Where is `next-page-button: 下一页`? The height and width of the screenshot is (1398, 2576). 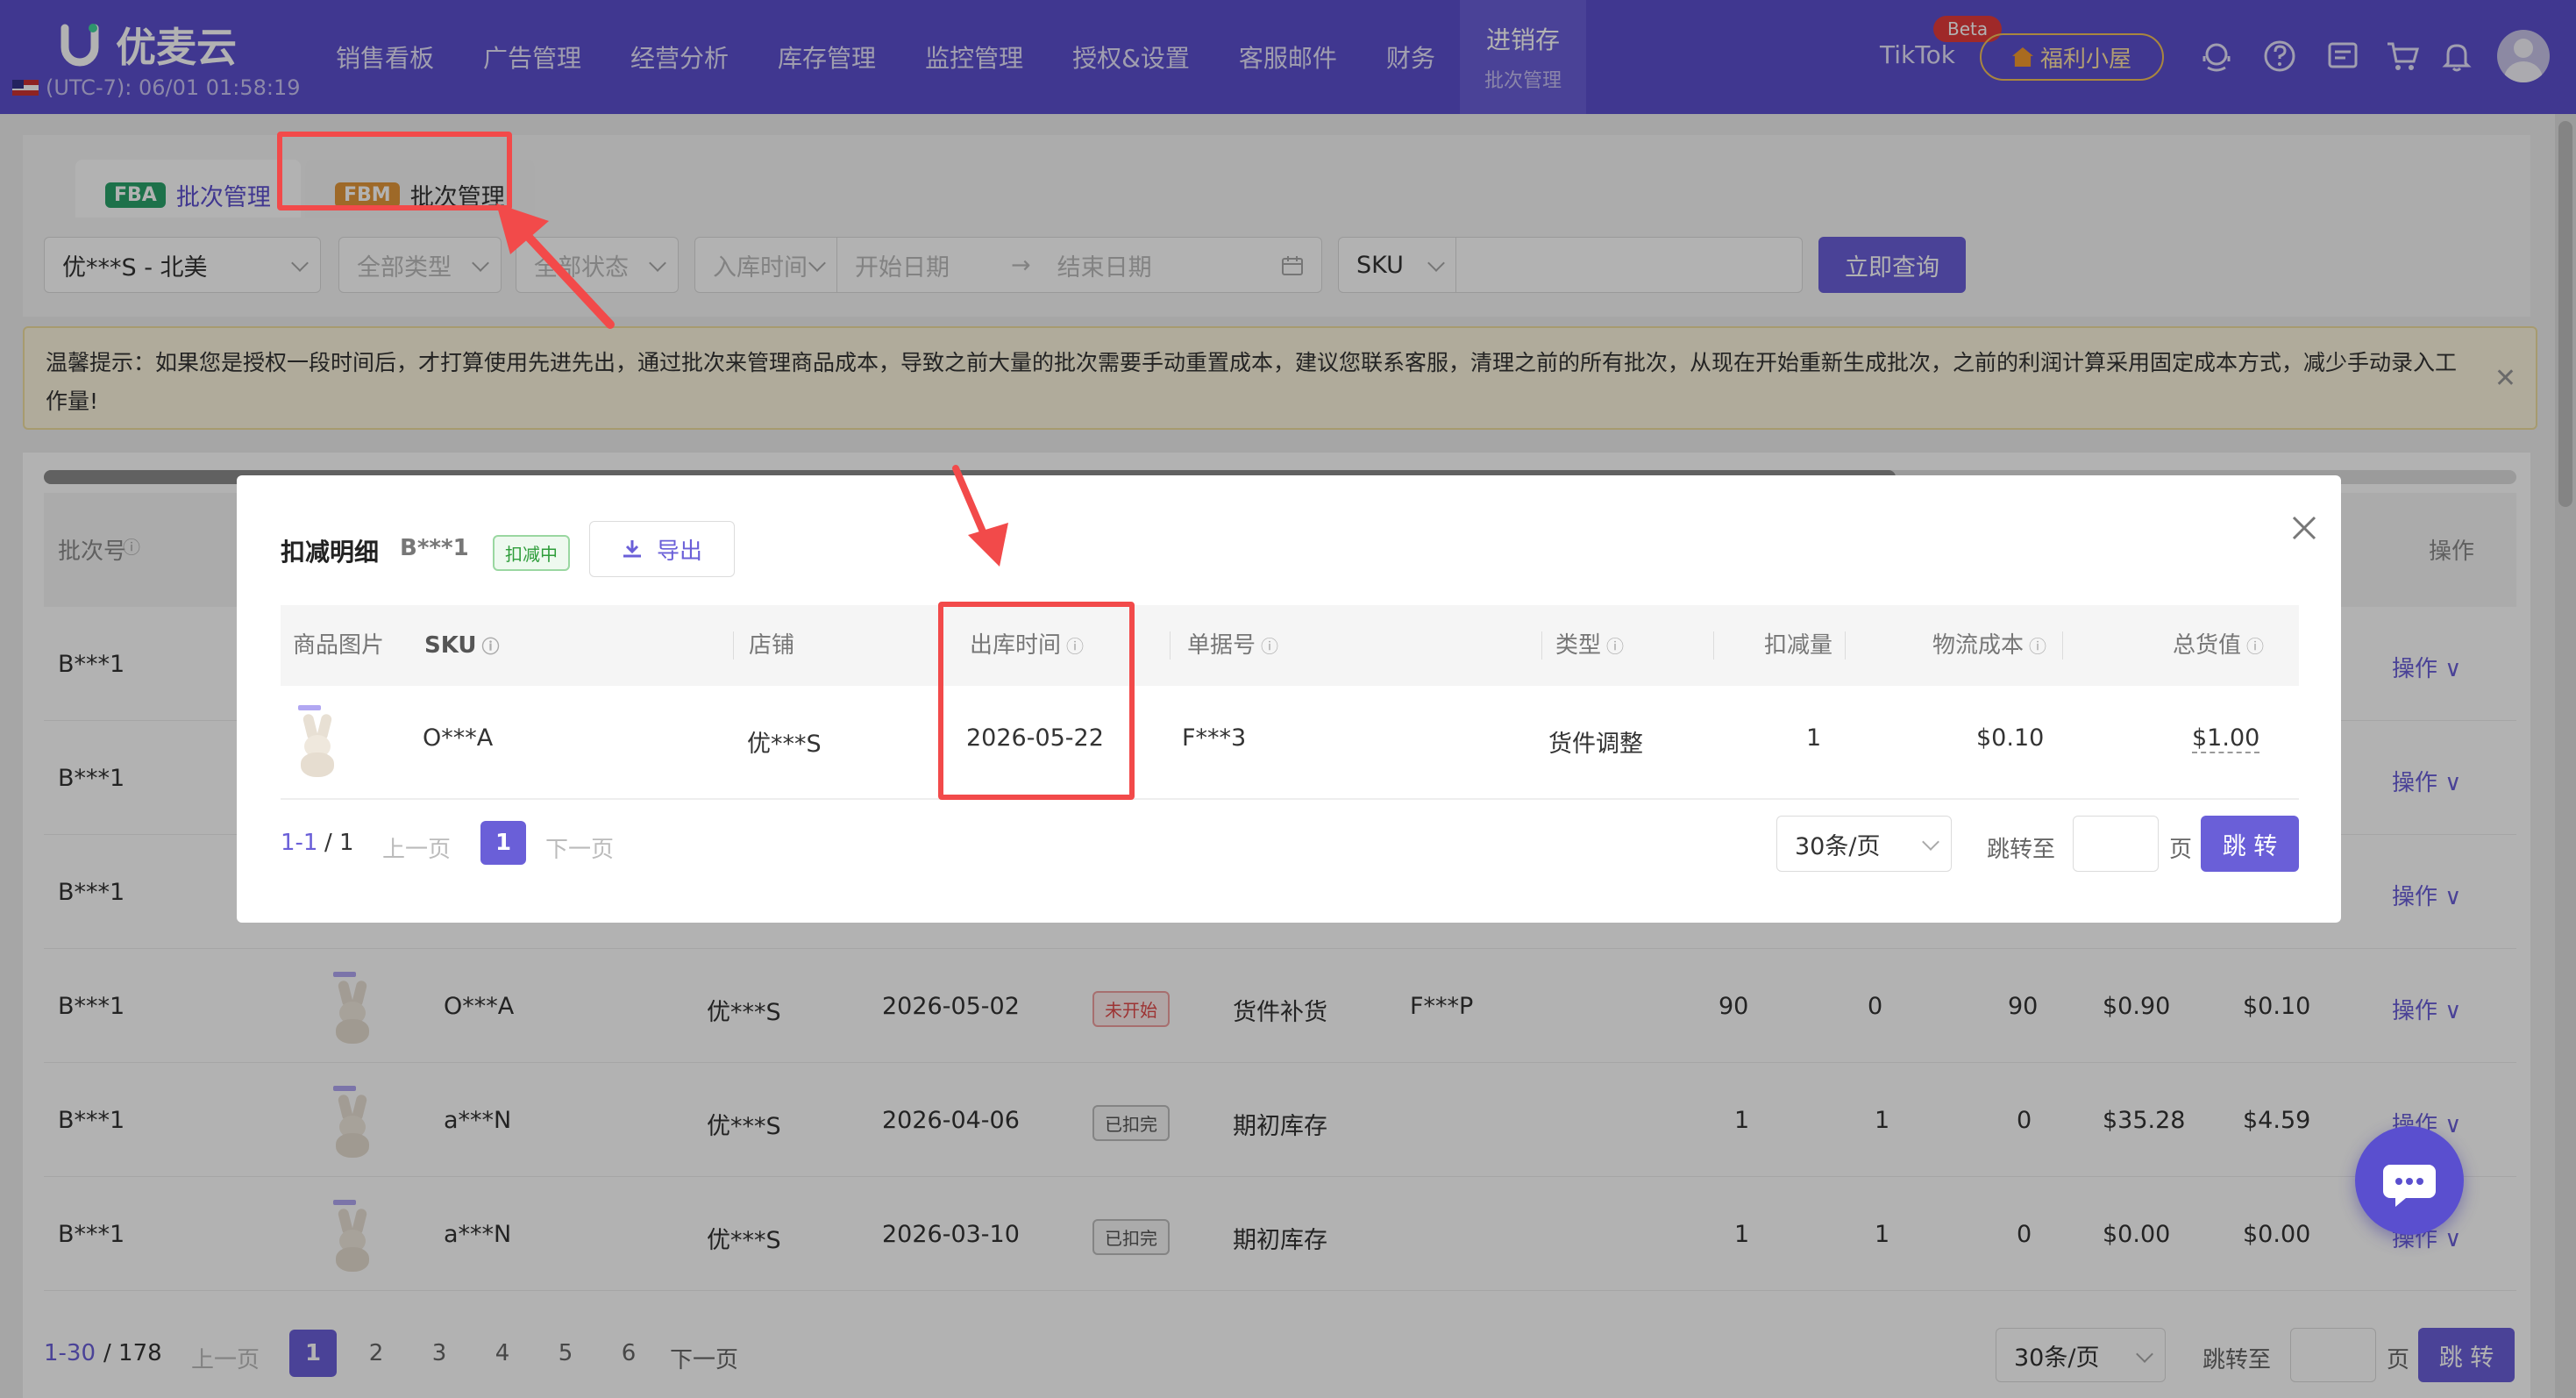 next-page-button: 下一页 is located at coordinates (579, 847).